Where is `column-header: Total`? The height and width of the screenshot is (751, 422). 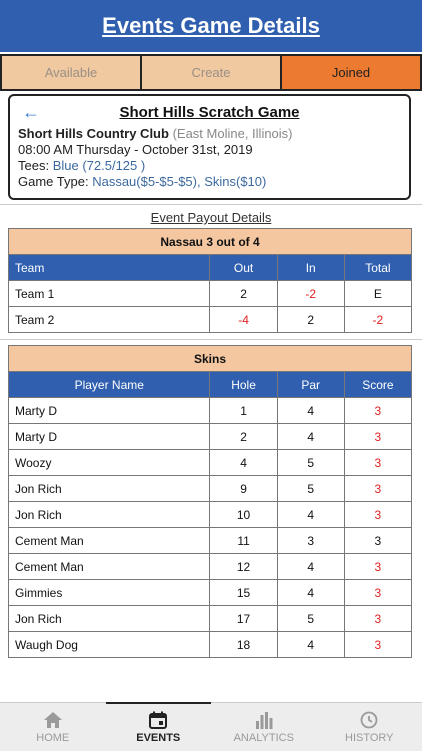 column-header: Total is located at coordinates (377, 268).